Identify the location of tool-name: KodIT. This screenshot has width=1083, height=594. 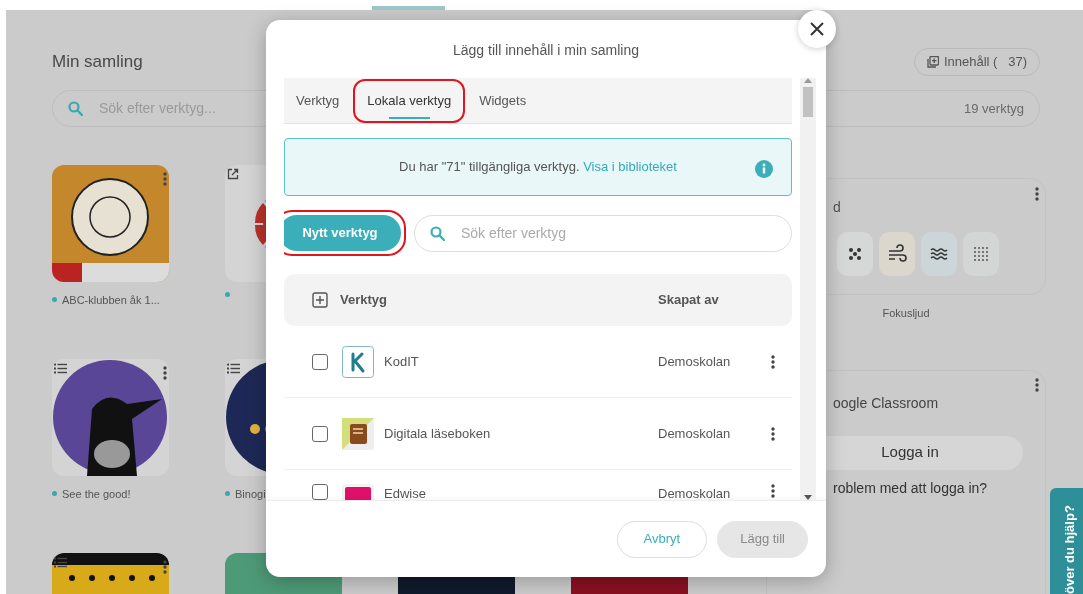
(402, 361).